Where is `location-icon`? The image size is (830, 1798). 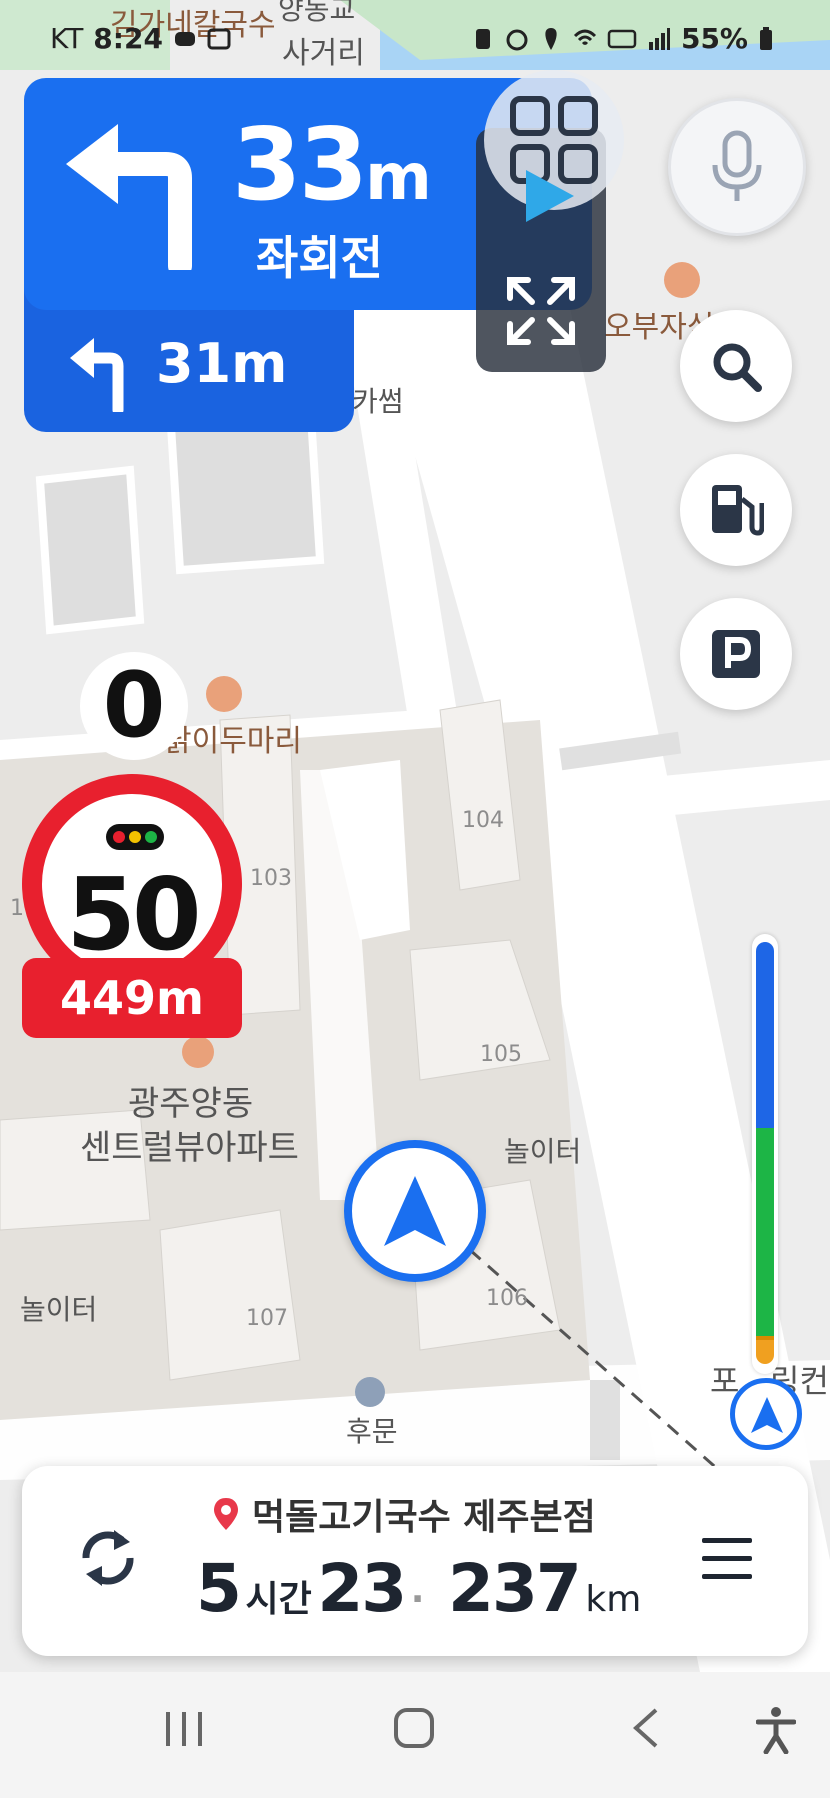
location-icon is located at coordinates (551, 38).